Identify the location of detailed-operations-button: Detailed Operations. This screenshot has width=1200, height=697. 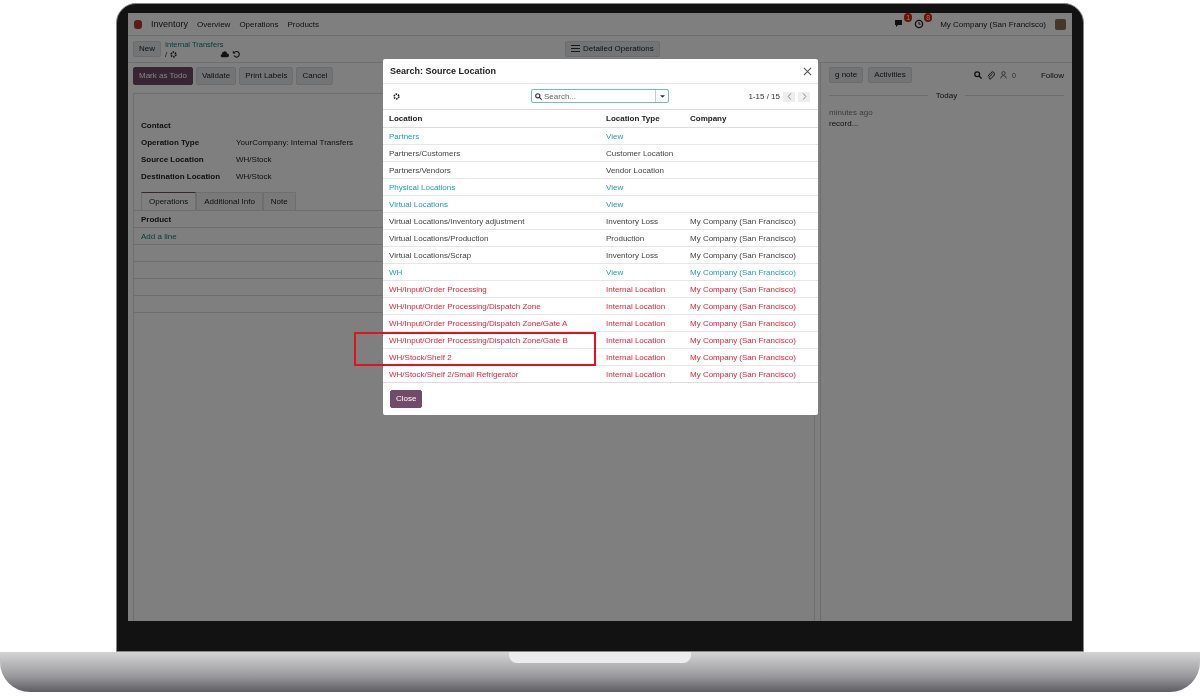
(612, 49).